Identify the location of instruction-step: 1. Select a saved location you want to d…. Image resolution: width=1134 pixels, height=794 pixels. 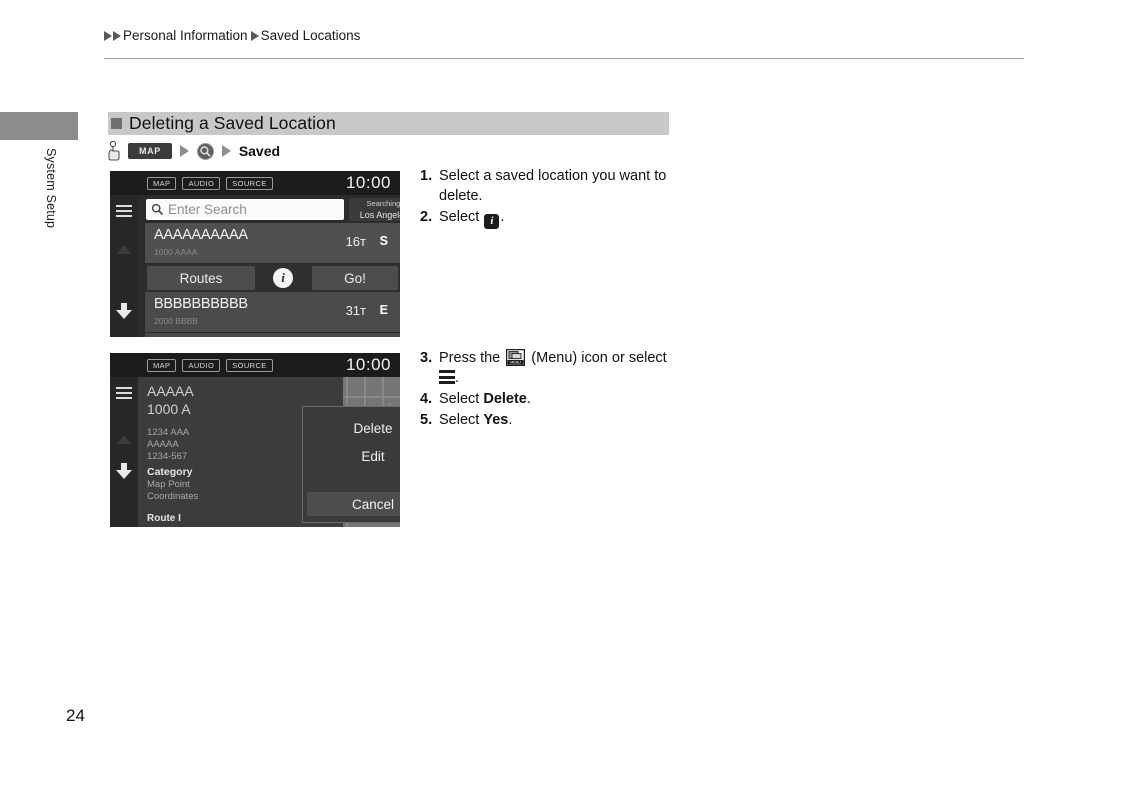
(565, 186).